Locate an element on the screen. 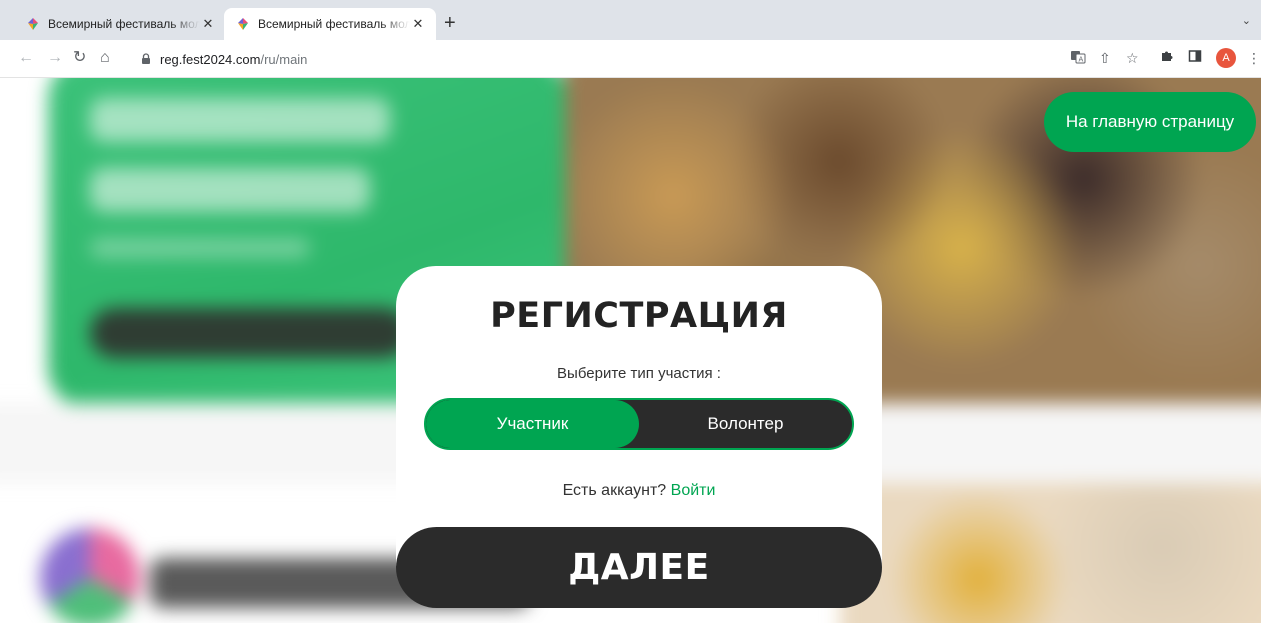  url-path: /ru/main is located at coordinates (284, 59).